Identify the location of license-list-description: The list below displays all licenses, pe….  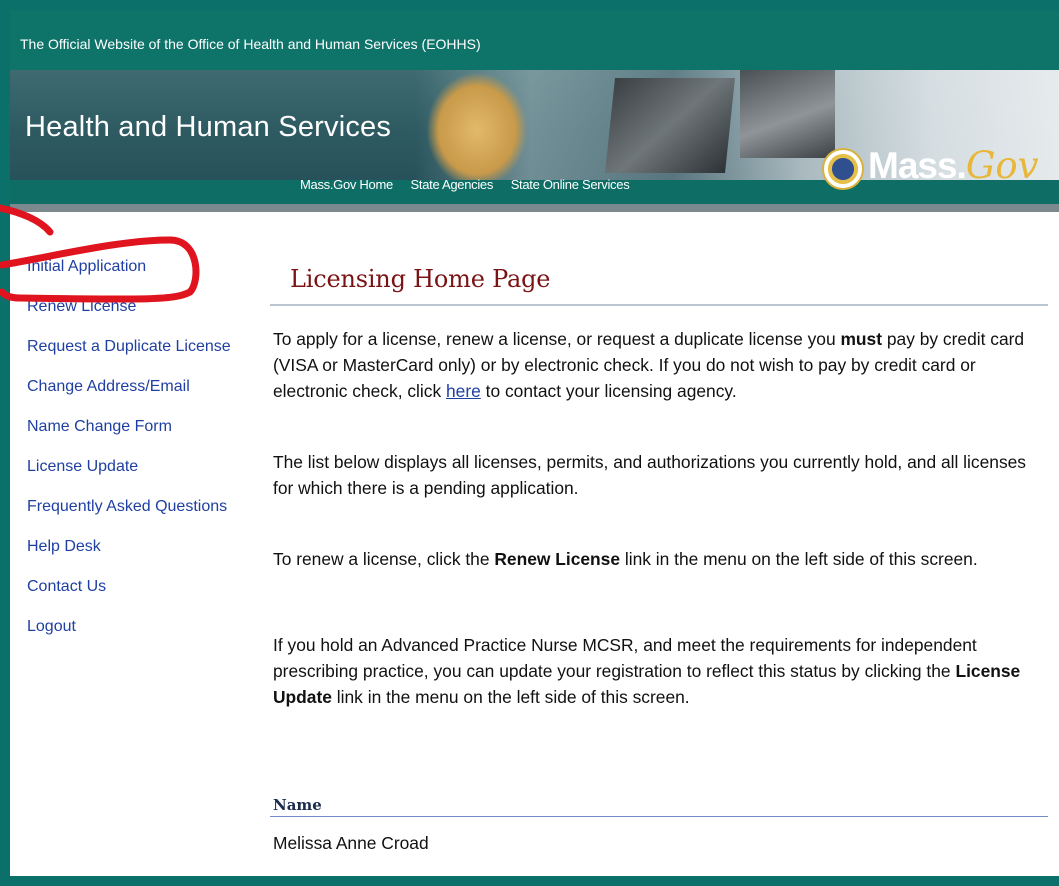
(650, 475).